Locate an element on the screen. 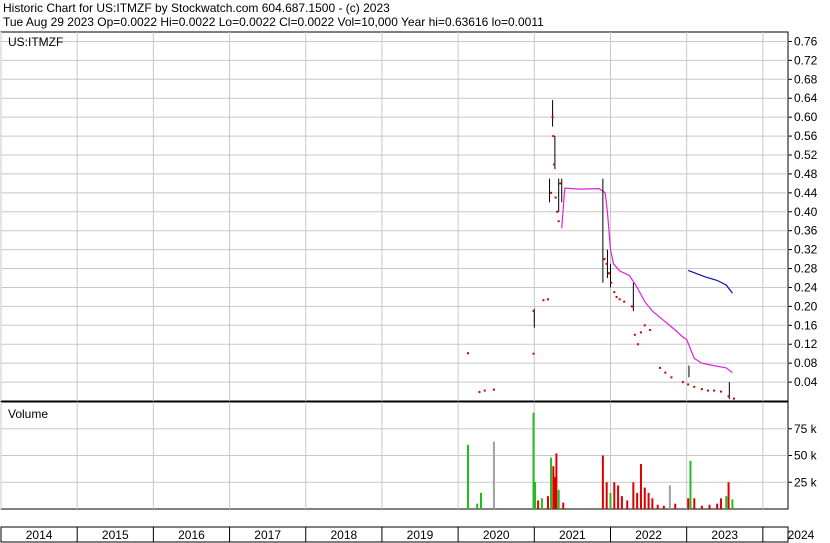 This screenshot has height=543, width=830. price-tick-label: 0.68 is located at coordinates (806, 79).